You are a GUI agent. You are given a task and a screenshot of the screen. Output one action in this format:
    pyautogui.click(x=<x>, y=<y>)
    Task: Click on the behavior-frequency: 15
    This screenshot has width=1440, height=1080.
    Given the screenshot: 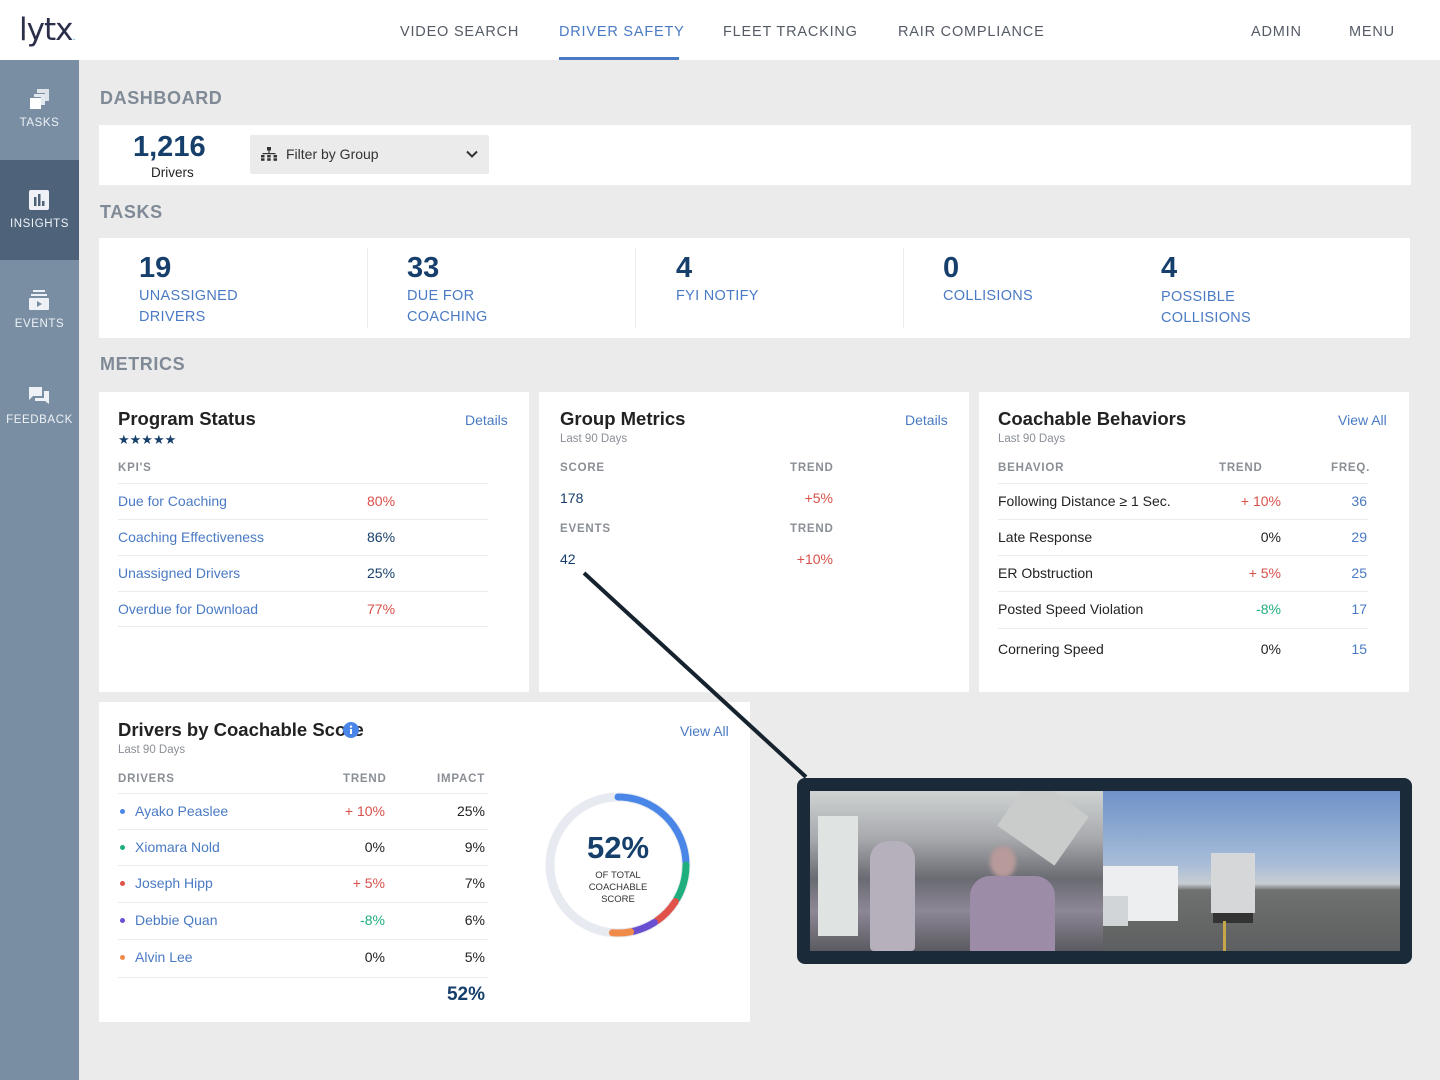 What is the action you would take?
    pyautogui.click(x=1359, y=649)
    